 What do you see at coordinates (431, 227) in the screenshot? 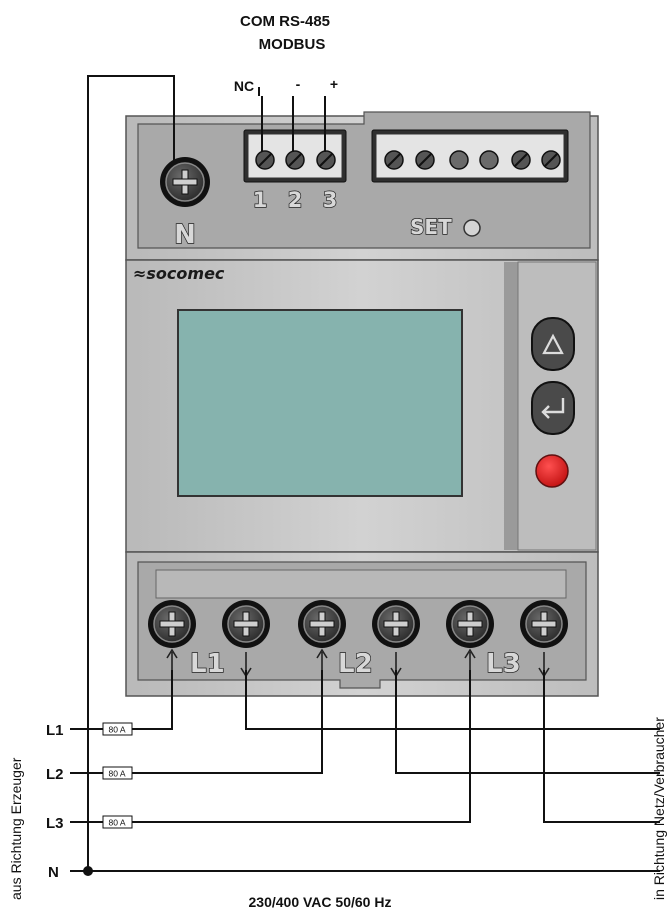
I see `set-label: SET` at bounding box center [431, 227].